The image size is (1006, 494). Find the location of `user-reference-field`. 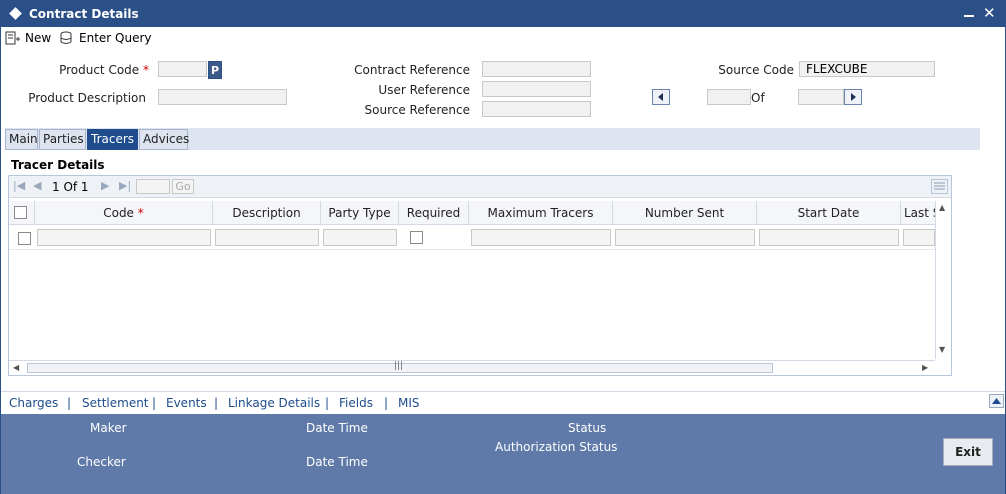

user-reference-field is located at coordinates (536, 89).